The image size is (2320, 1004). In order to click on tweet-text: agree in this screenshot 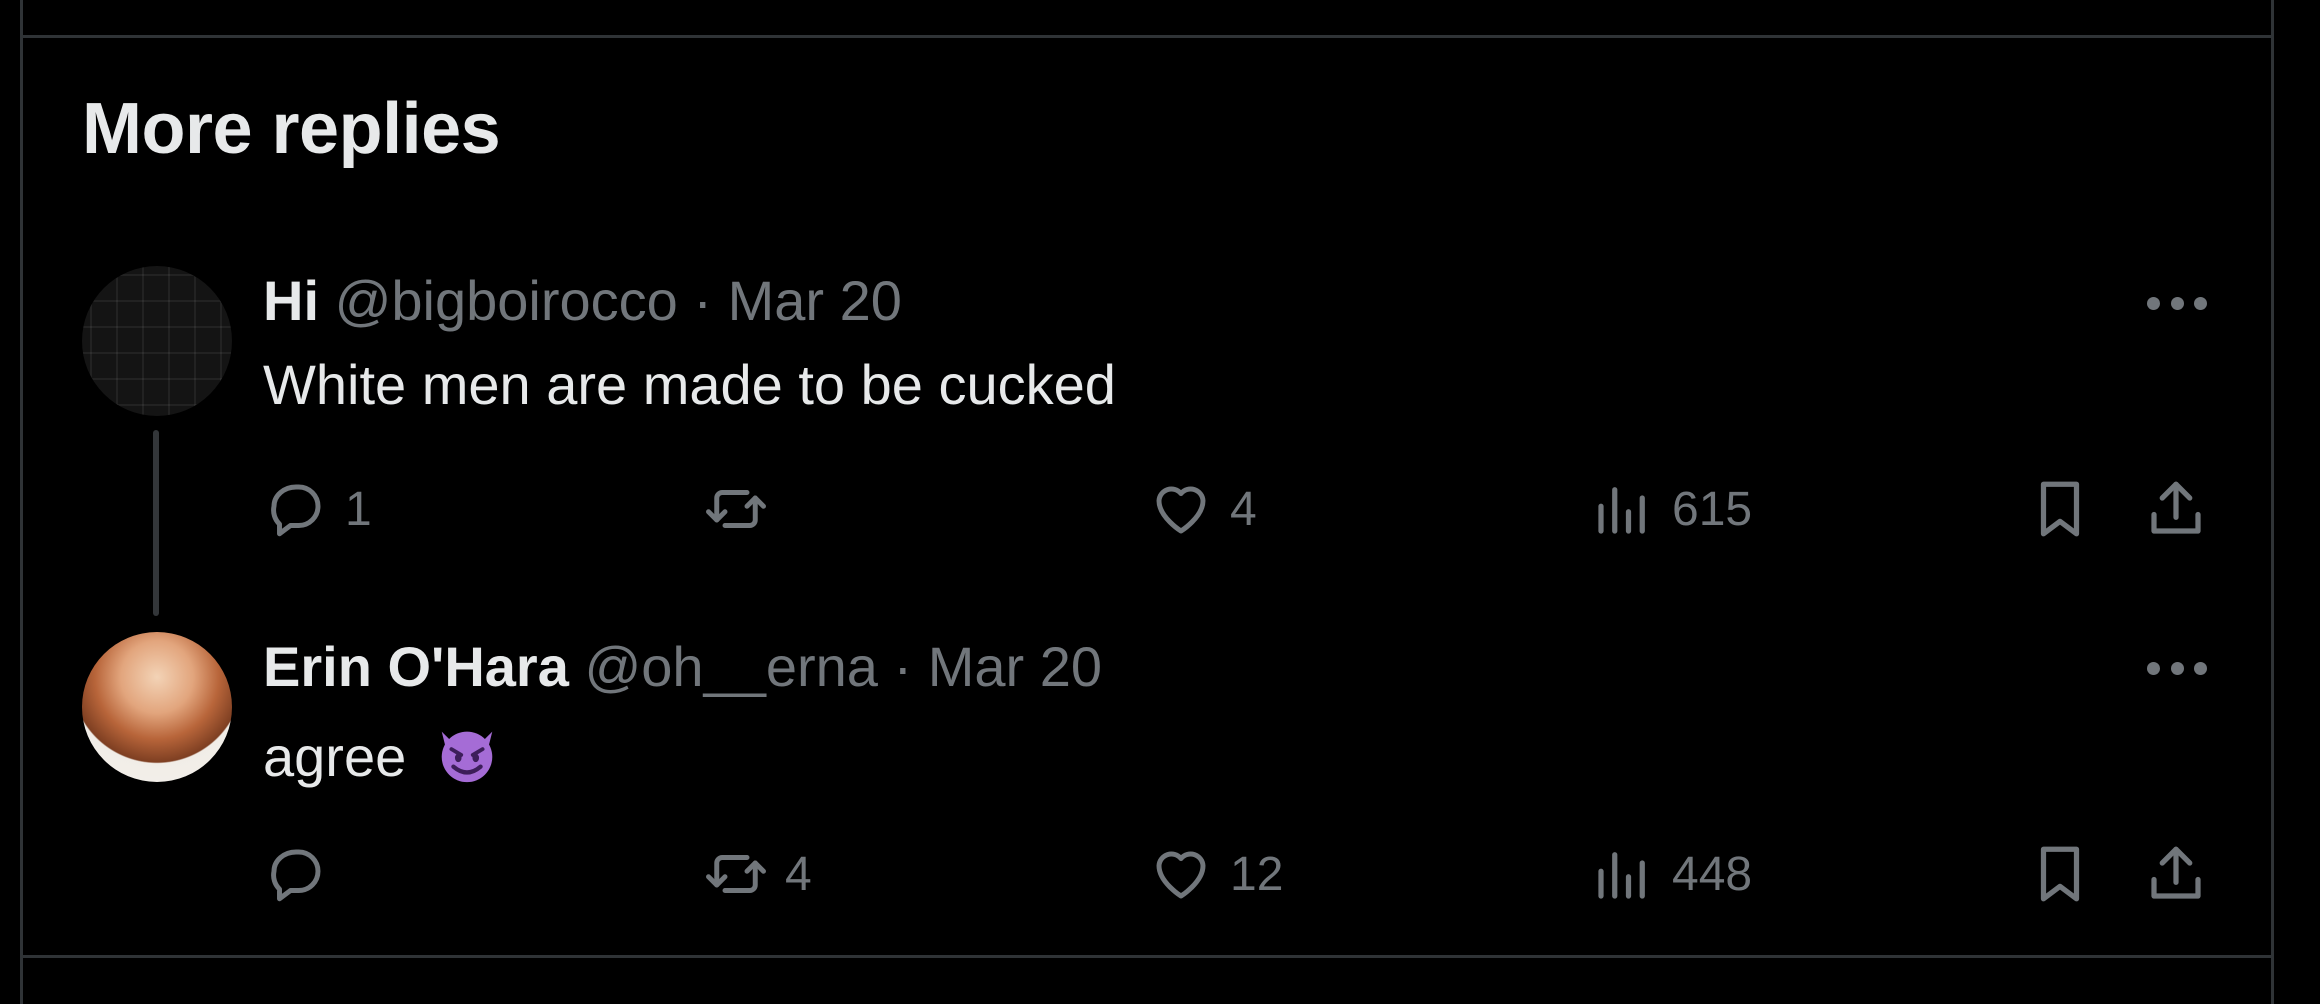, I will do `click(382, 753)`.